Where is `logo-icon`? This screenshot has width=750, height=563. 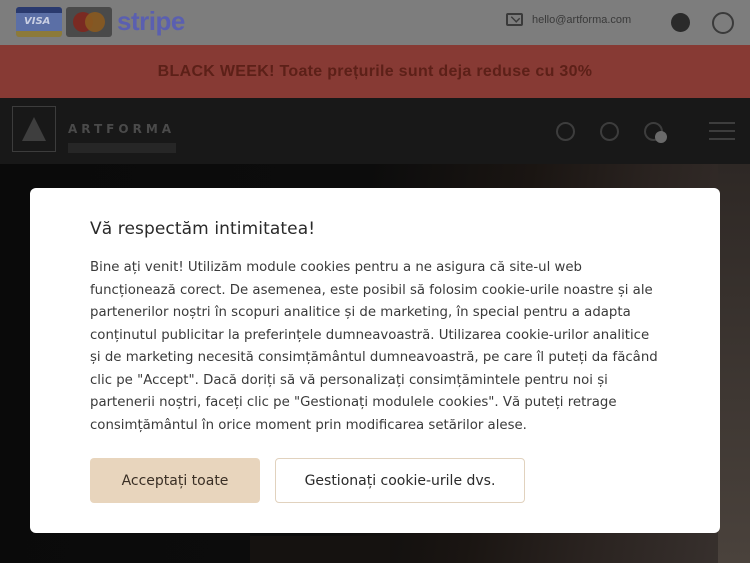
logo-icon is located at coordinates (34, 129).